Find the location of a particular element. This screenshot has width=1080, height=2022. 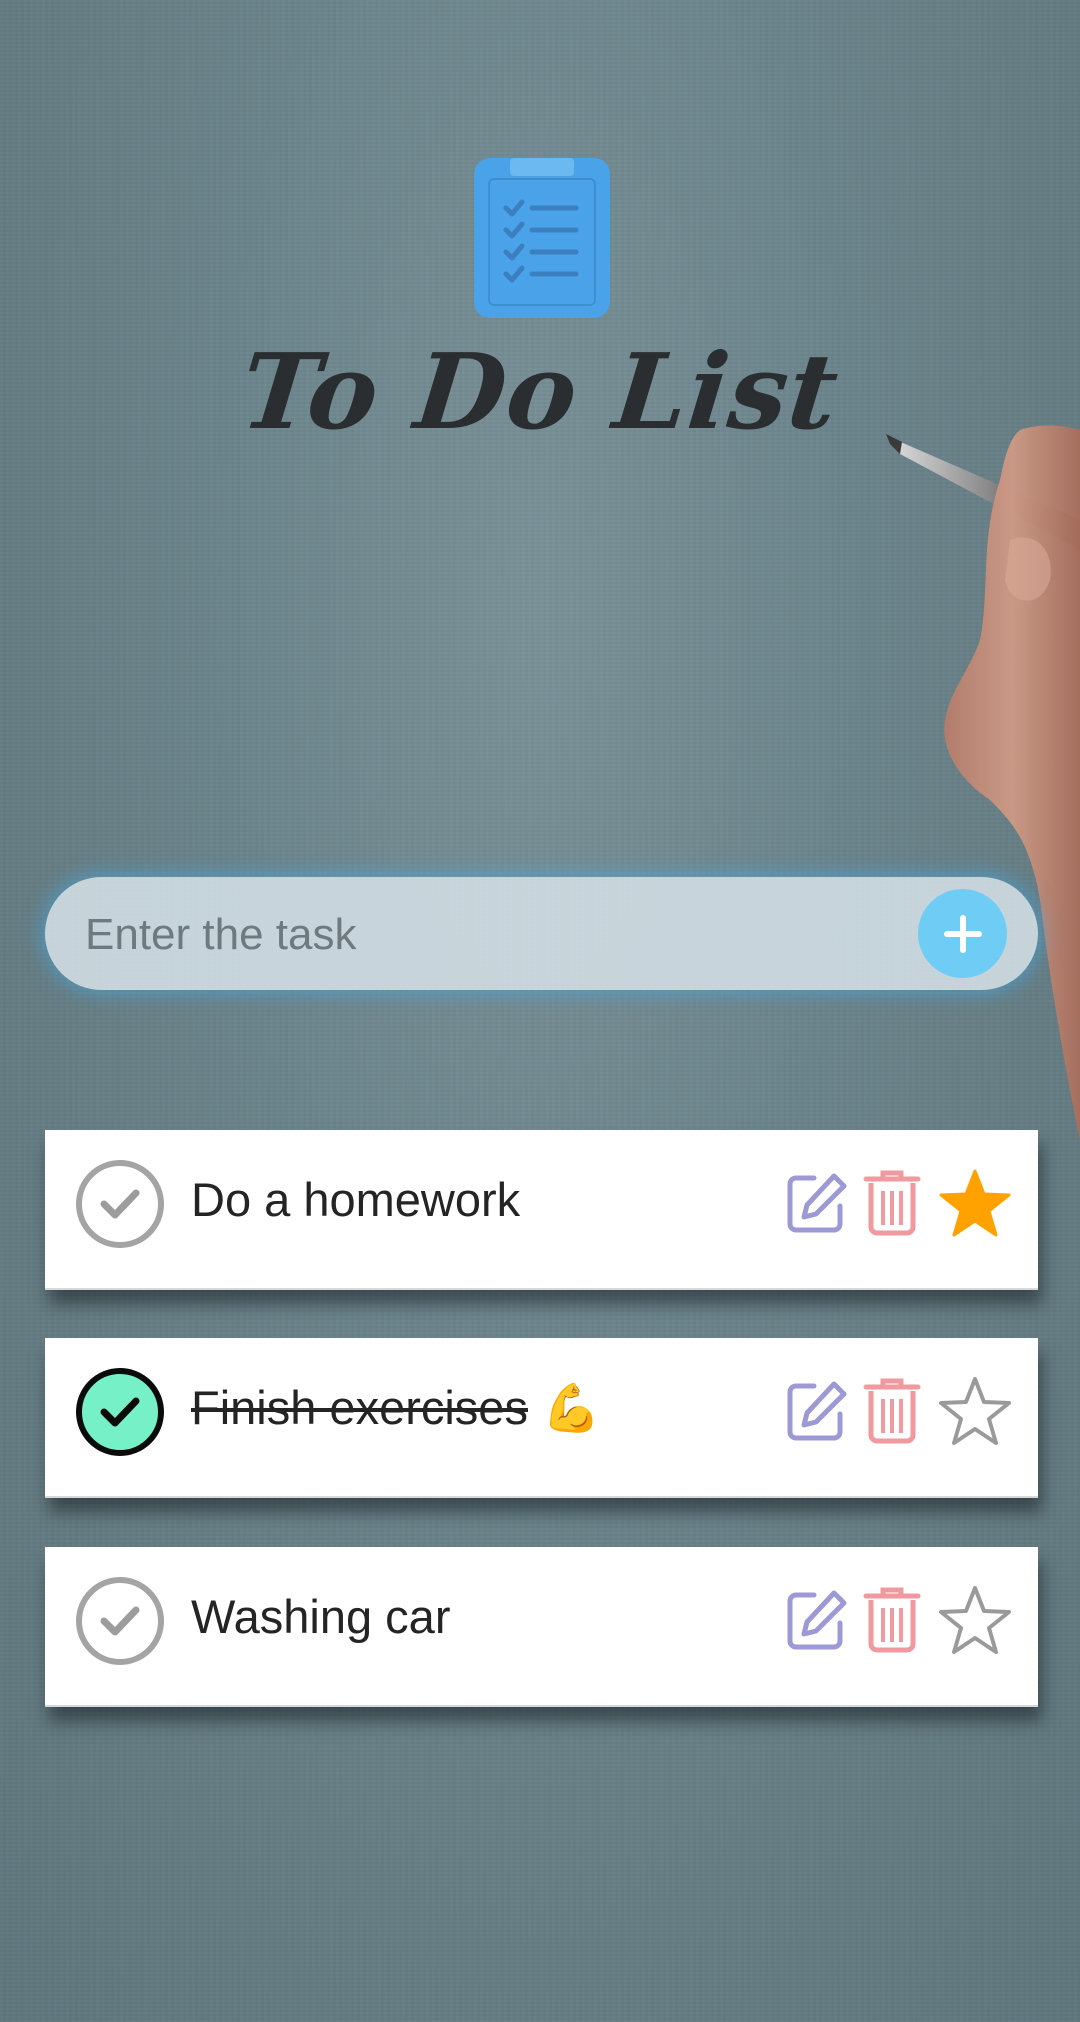

task-label: Washing car is located at coordinates (321, 1616).